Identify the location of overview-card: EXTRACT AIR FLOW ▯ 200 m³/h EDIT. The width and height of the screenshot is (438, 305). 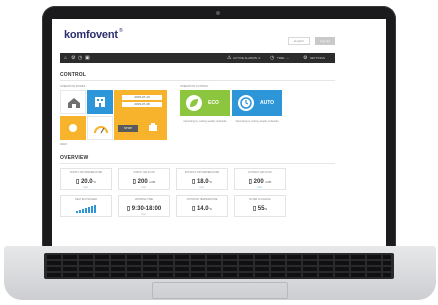
(260, 179).